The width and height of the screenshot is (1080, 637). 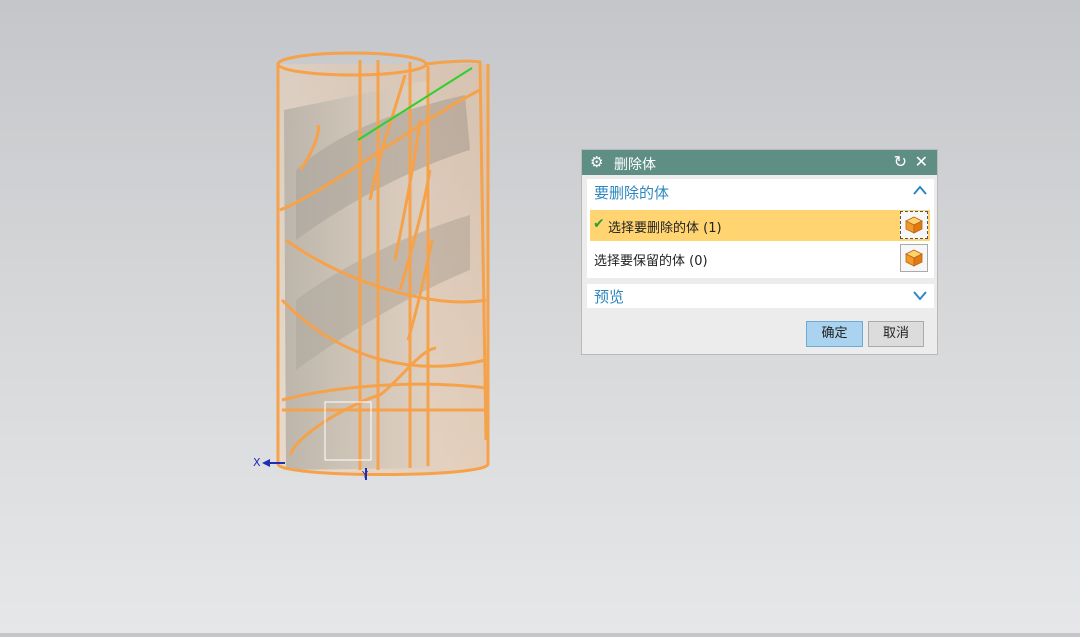 What do you see at coordinates (609, 297) in the screenshot?
I see `preview-section-label: 预览` at bounding box center [609, 297].